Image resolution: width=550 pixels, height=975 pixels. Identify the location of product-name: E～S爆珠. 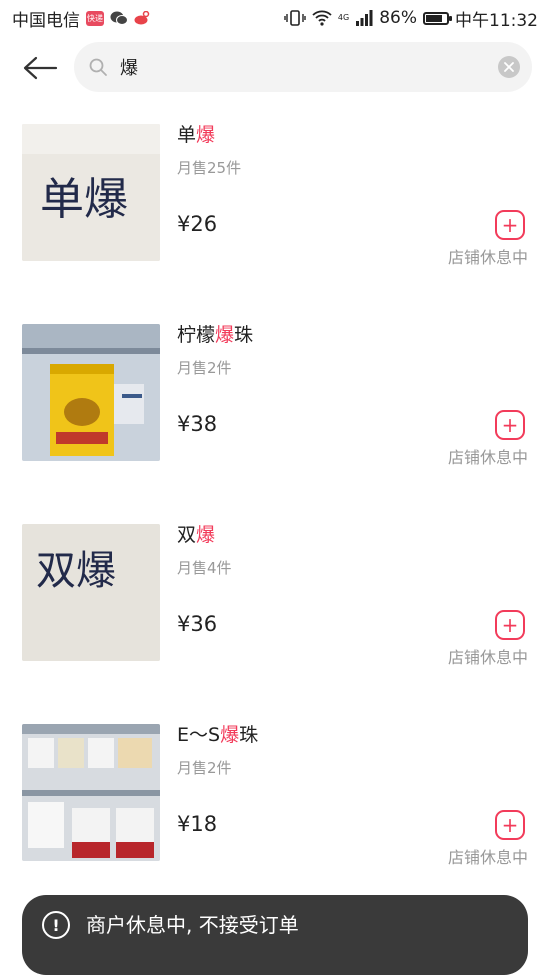
(218, 735).